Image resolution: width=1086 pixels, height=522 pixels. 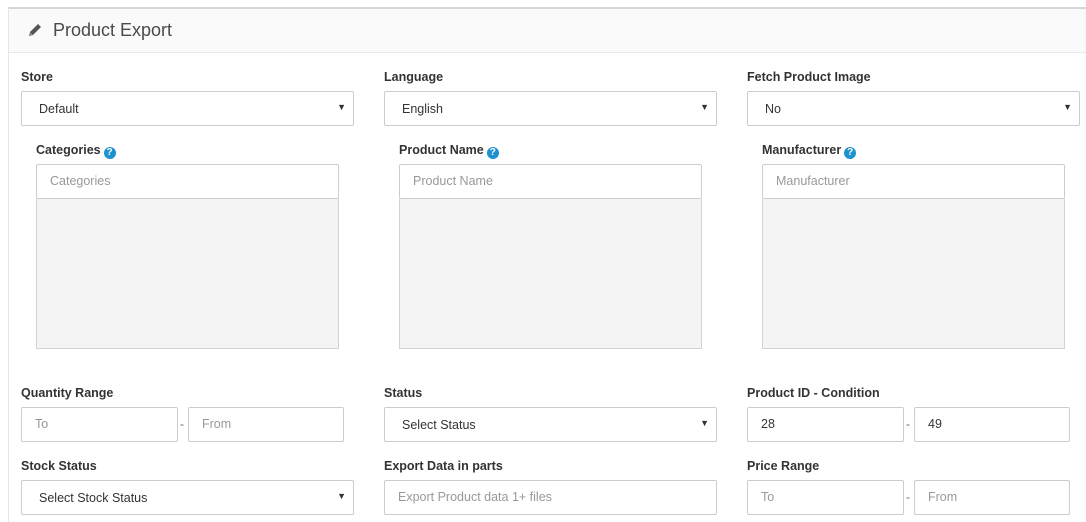 I want to click on export-parts-input: Export Product data 1+ files, so click(x=550, y=497).